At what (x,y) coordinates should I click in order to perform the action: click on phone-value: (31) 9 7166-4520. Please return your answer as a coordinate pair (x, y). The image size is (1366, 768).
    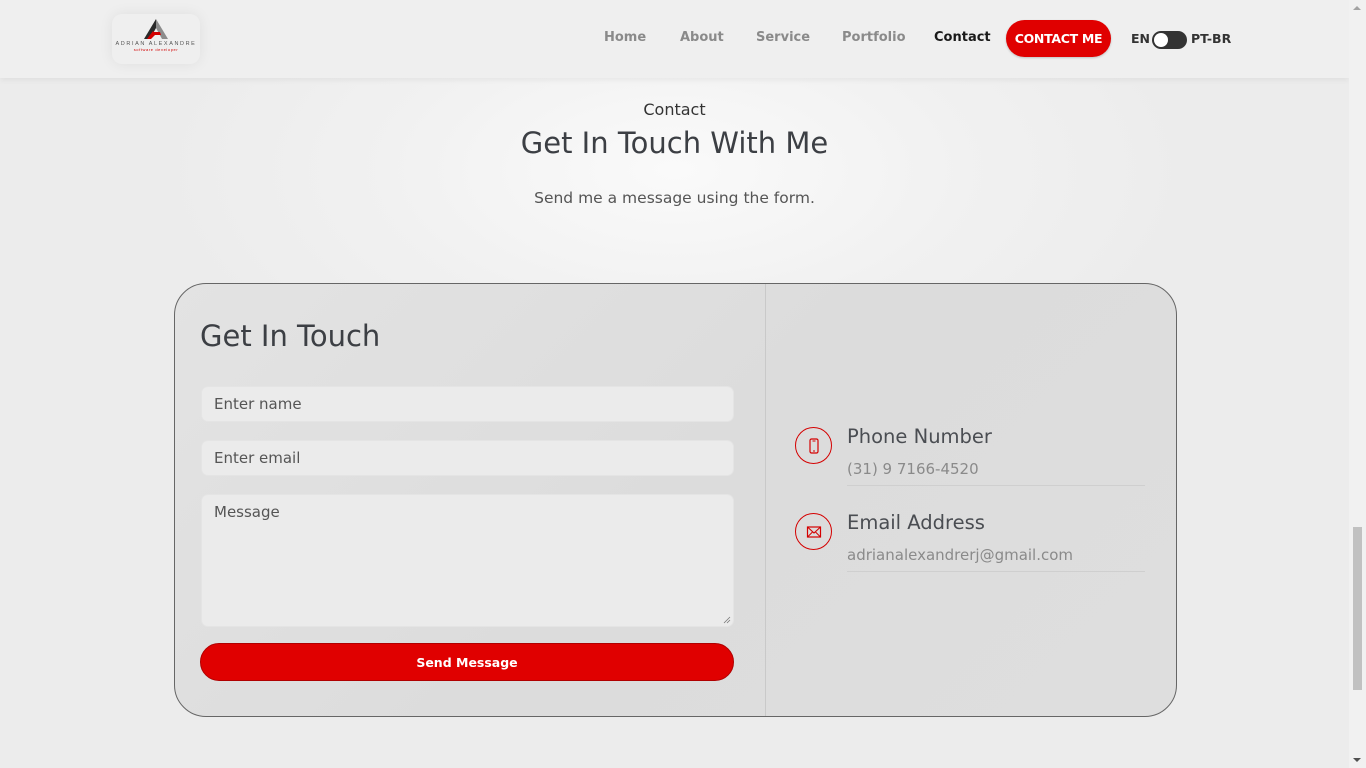
    Looking at the image, I should click on (913, 469).